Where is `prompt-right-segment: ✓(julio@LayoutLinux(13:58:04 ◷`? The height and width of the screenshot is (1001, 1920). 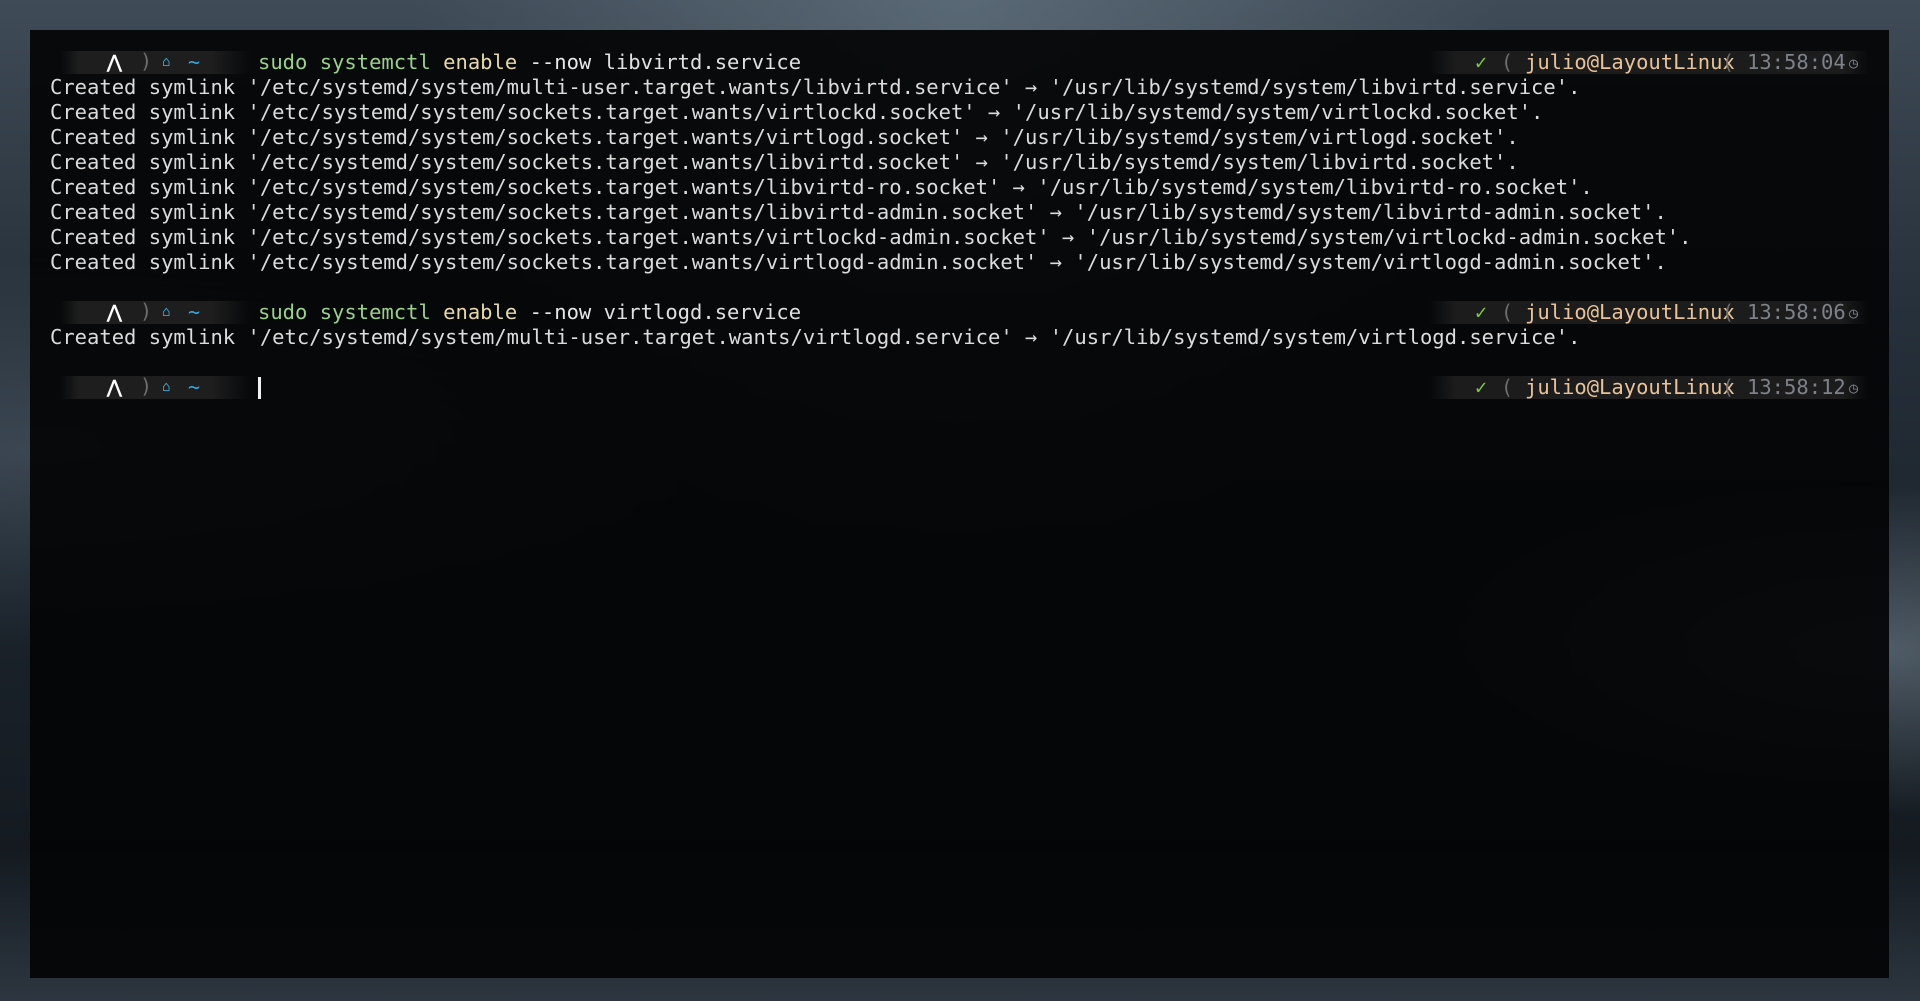 prompt-right-segment: ✓(julio@LayoutLinux(13:58:04 ◷ is located at coordinates (1649, 62).